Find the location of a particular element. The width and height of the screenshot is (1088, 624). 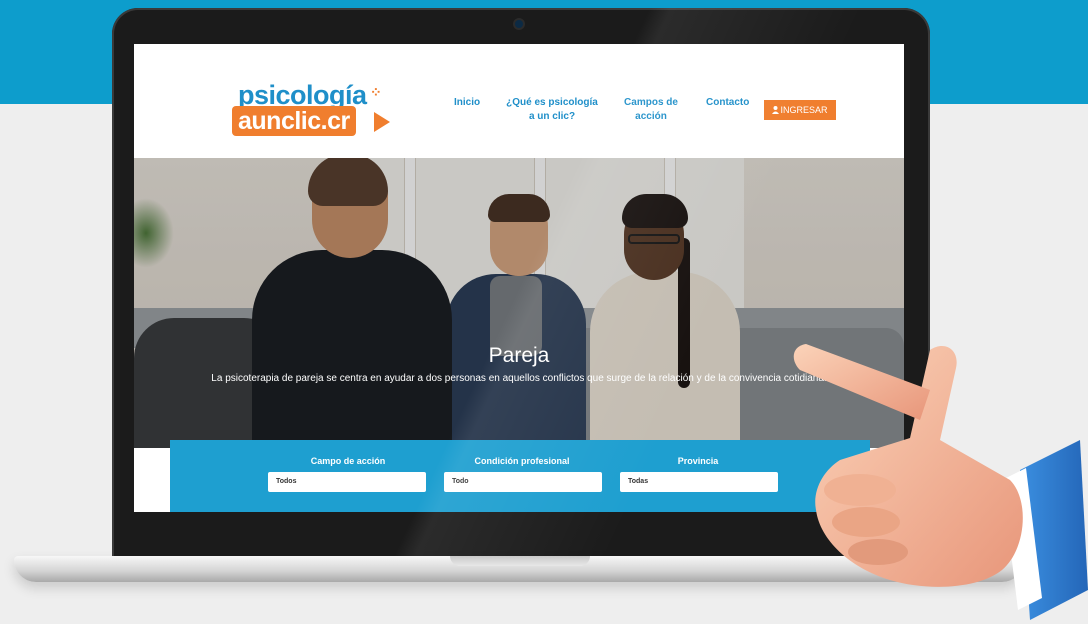

filter-select-provincia: Todas is located at coordinates (699, 482).